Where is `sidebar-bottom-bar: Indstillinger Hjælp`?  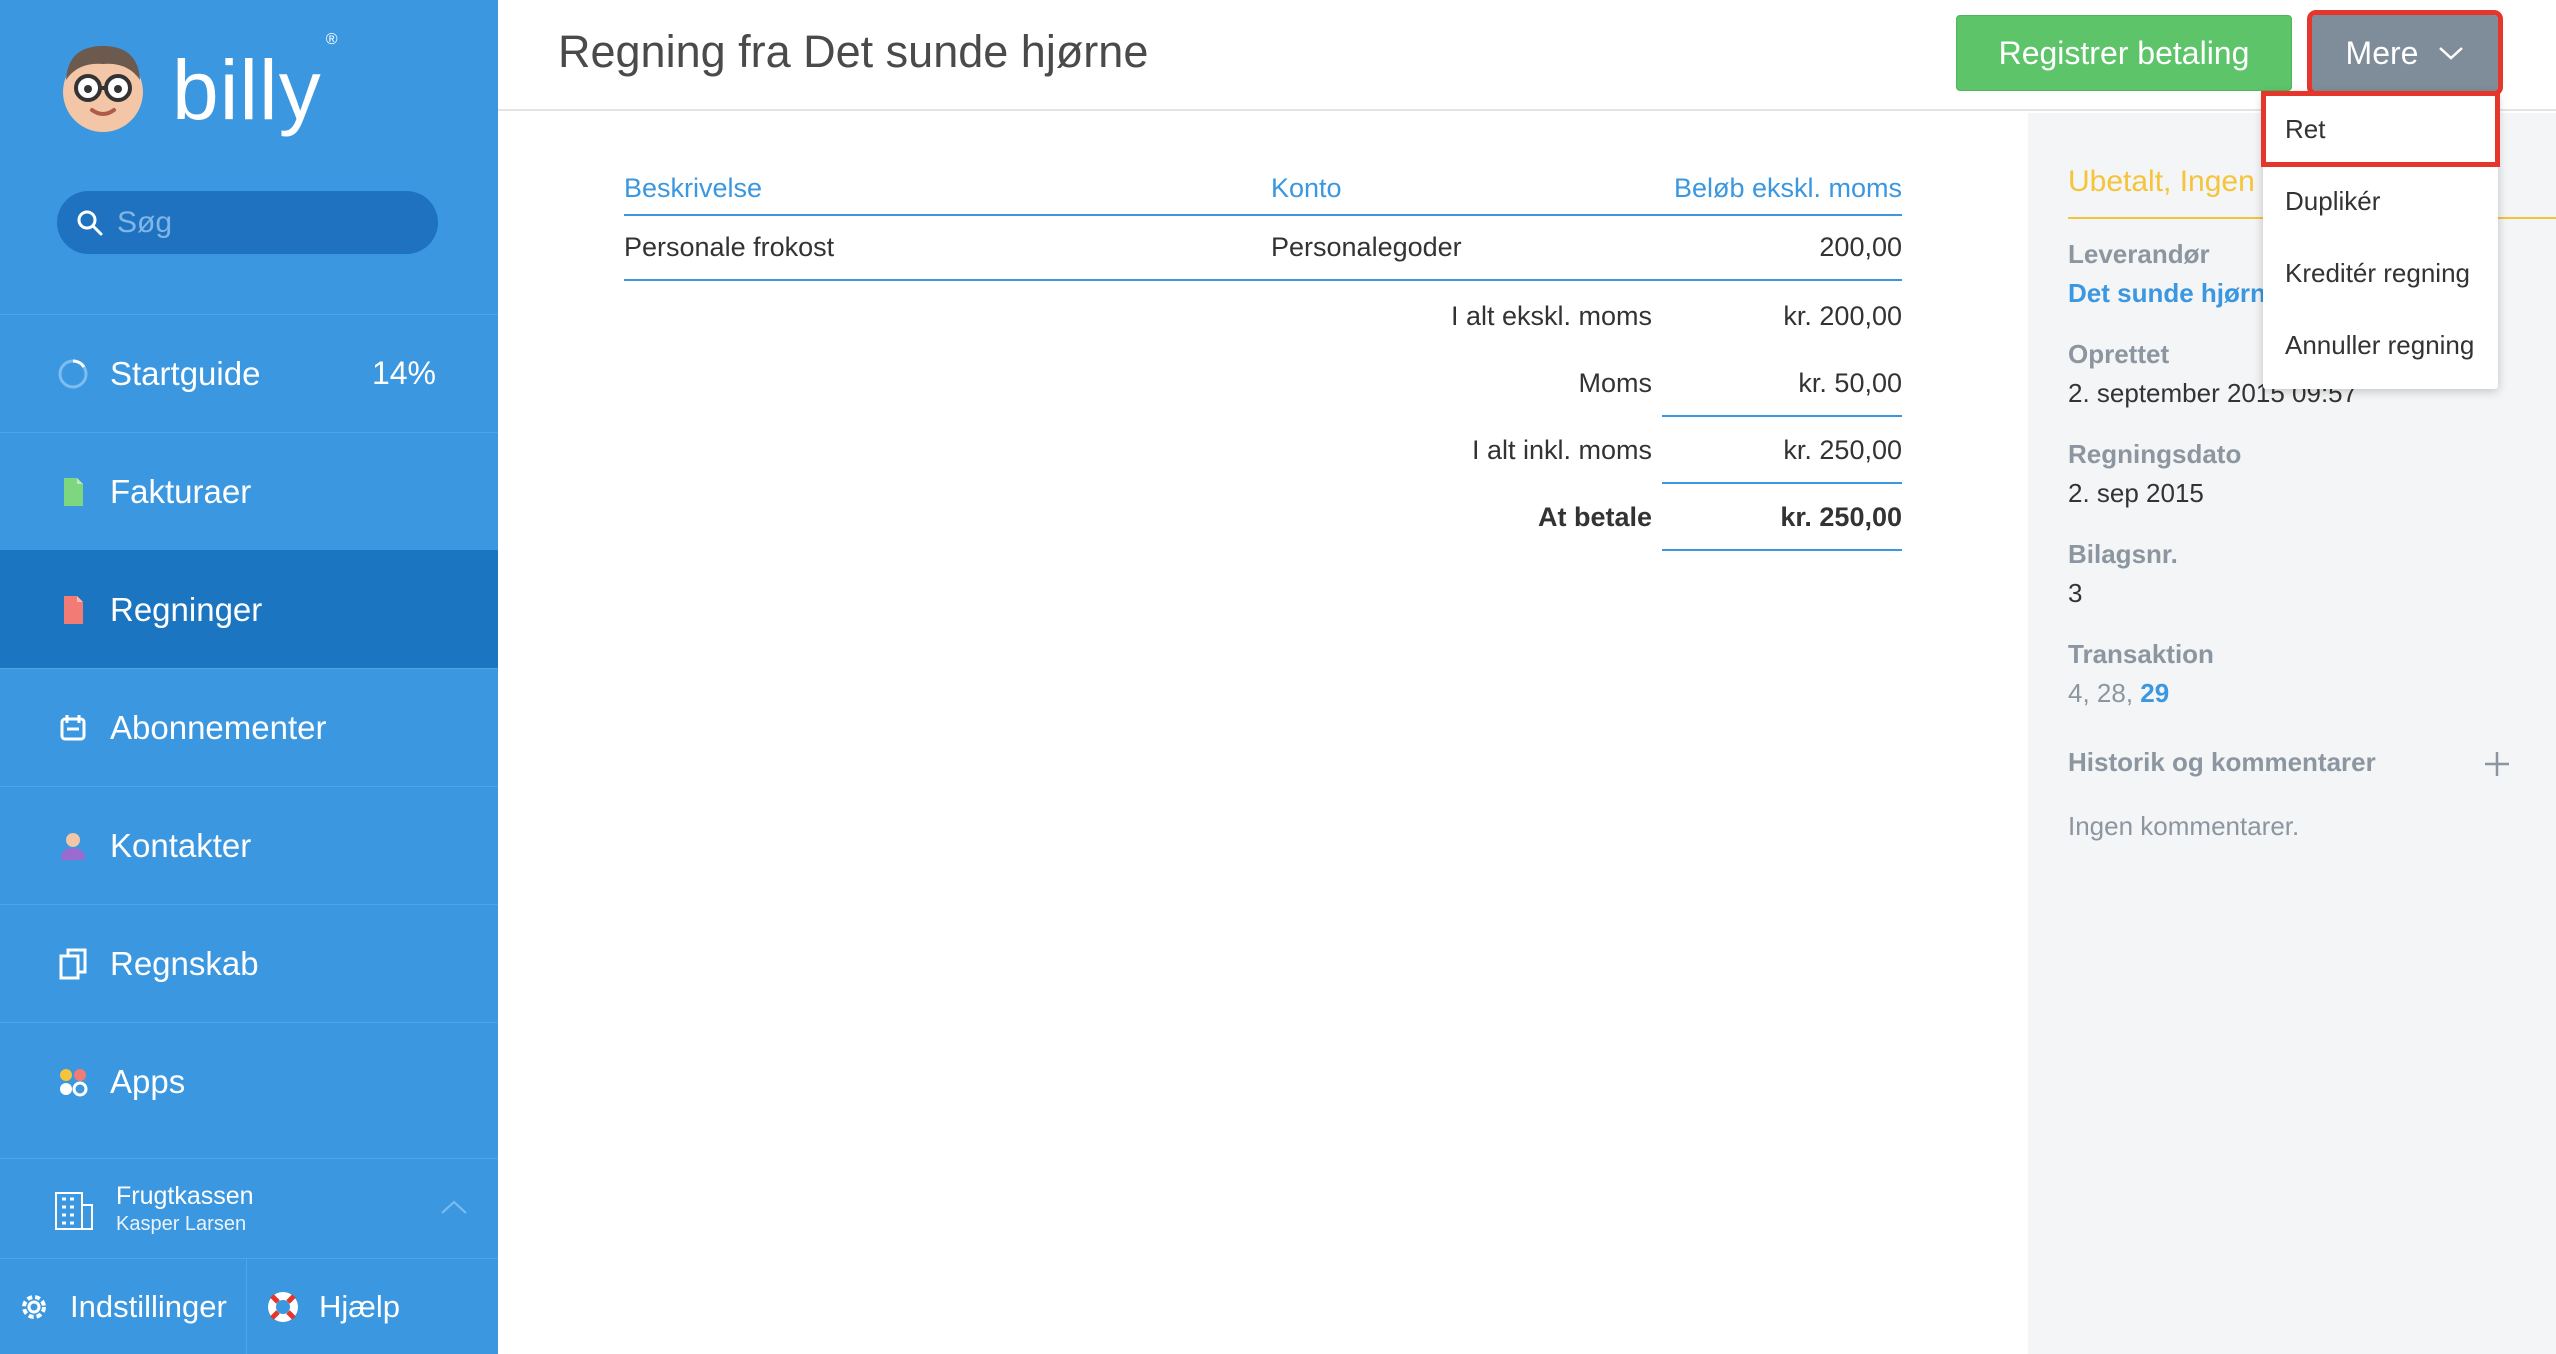
sidebar-bottom-bar: Indstillinger Hjælp is located at coordinates (249, 1306).